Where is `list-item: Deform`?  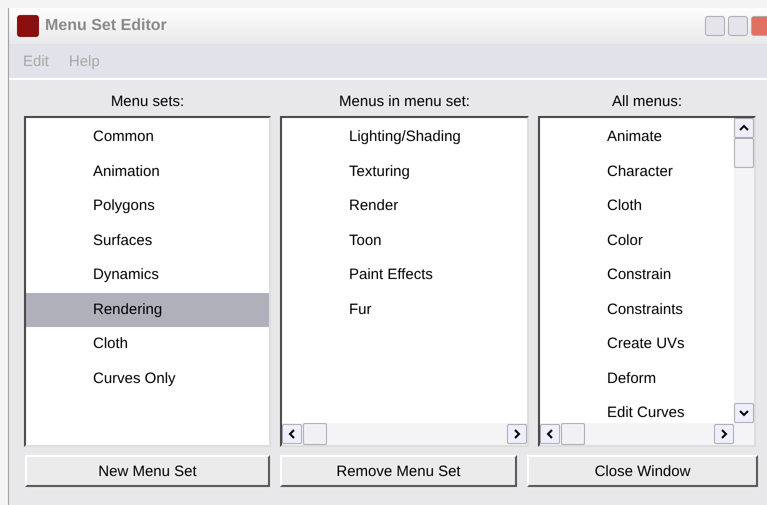 list-item: Deform is located at coordinates (637, 379).